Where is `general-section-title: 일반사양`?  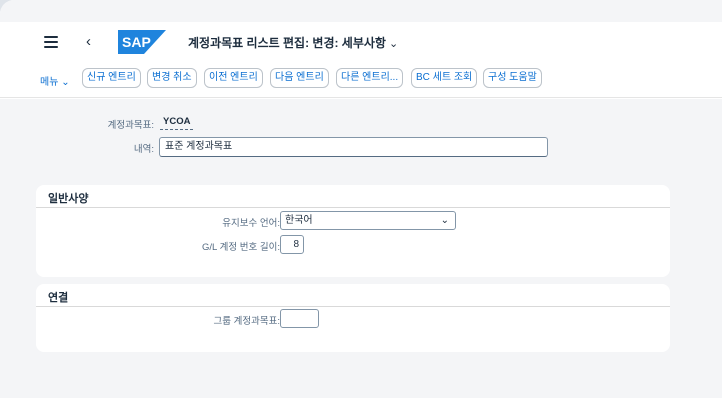 general-section-title: 일반사양 is located at coordinates (68, 199).